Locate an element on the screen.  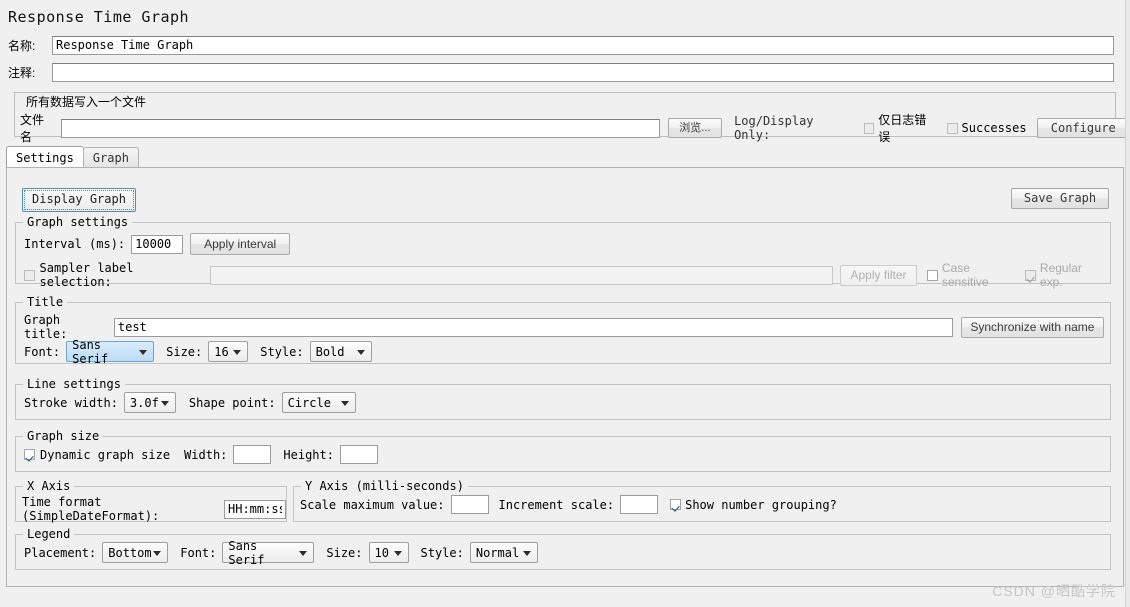
legend-size-select: 10 is located at coordinates (388, 552).